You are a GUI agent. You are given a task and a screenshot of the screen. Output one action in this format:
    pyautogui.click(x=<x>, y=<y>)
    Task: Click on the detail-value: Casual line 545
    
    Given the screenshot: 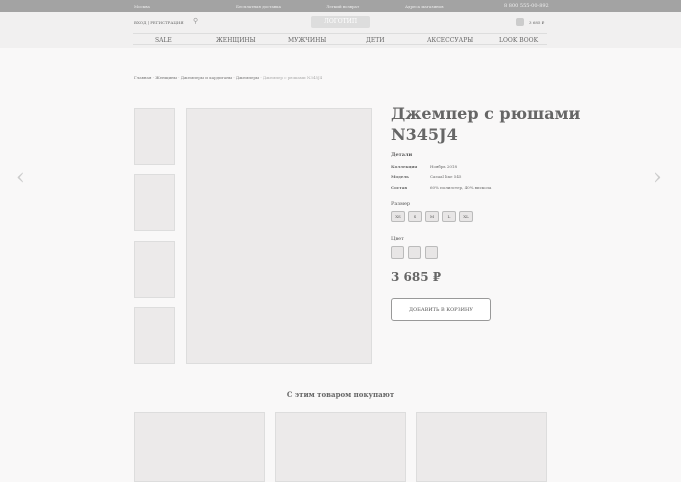 What is the action you would take?
    pyautogui.click(x=446, y=176)
    